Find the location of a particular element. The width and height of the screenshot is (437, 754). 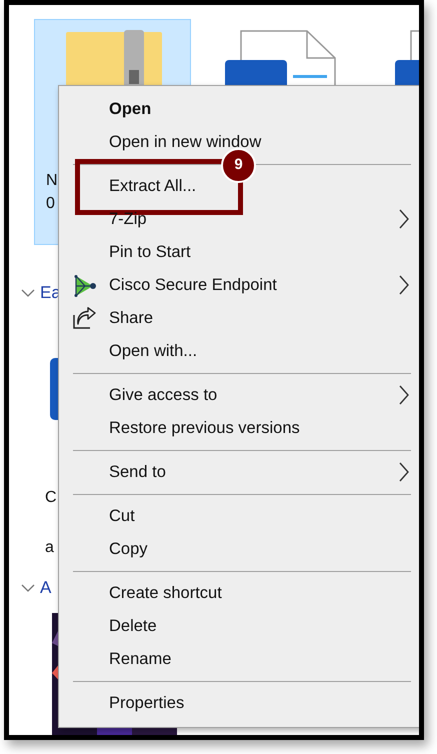

menu-item: Share is located at coordinates (239, 318).